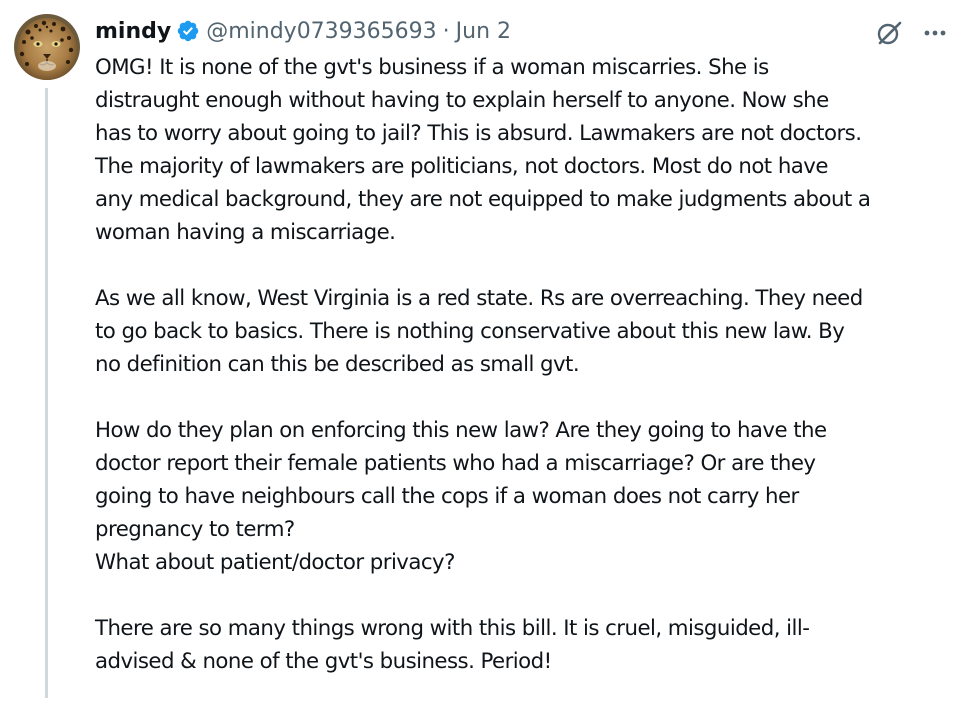 The width and height of the screenshot is (980, 711). What do you see at coordinates (935, 33) in the screenshot?
I see `more-icon` at bounding box center [935, 33].